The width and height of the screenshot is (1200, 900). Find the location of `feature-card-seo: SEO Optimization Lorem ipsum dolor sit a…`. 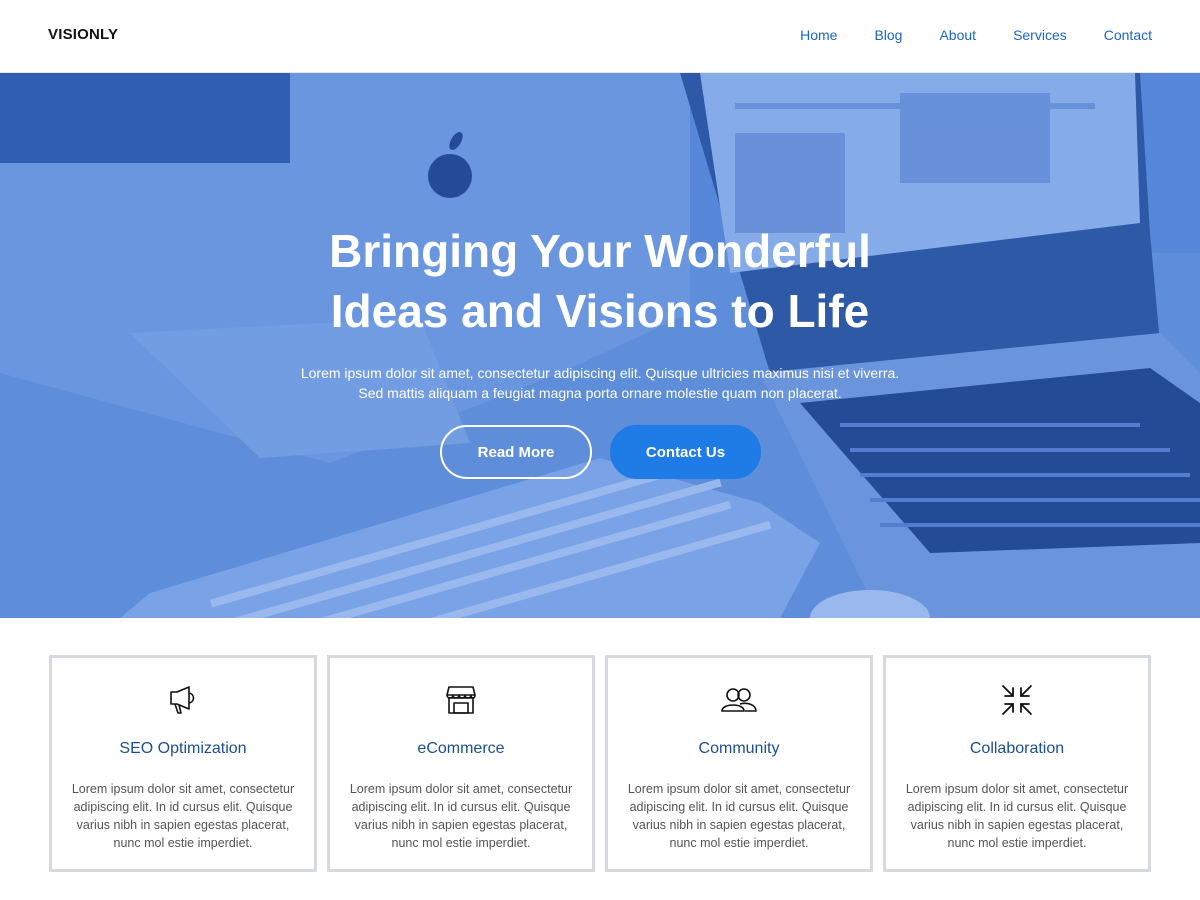

feature-card-seo: SEO Optimization Lorem ipsum dolor sit a… is located at coordinates (183, 763).